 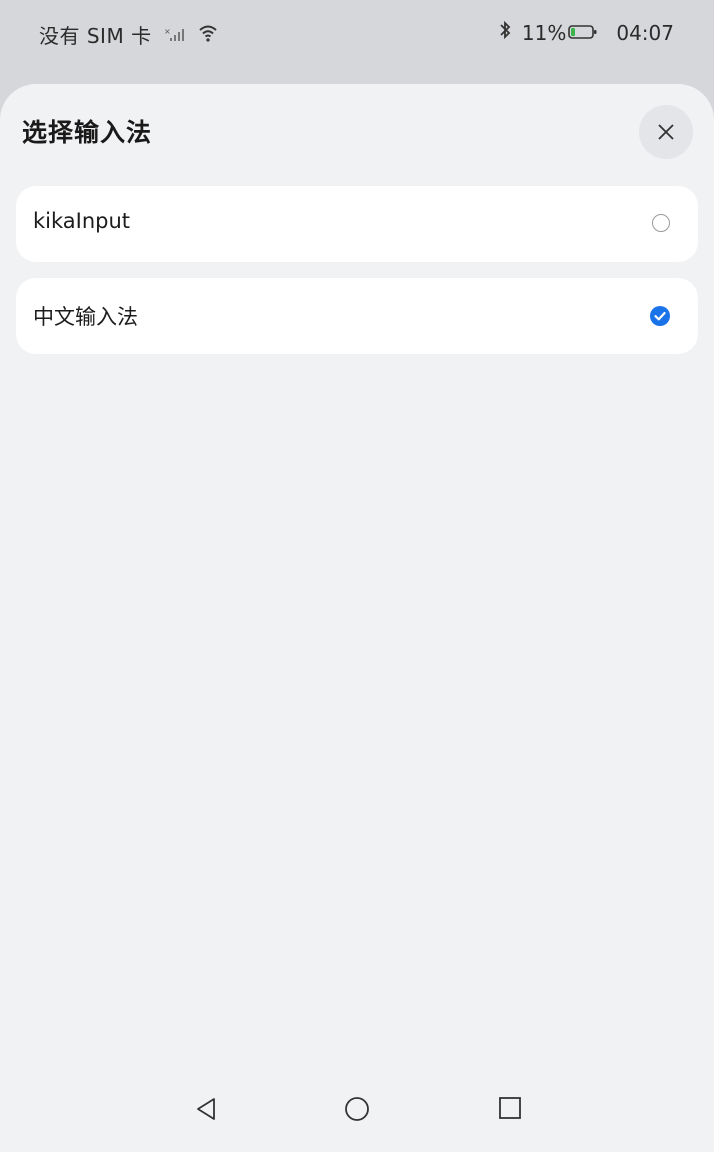 I want to click on battery-percent: 11%, so click(x=544, y=32).